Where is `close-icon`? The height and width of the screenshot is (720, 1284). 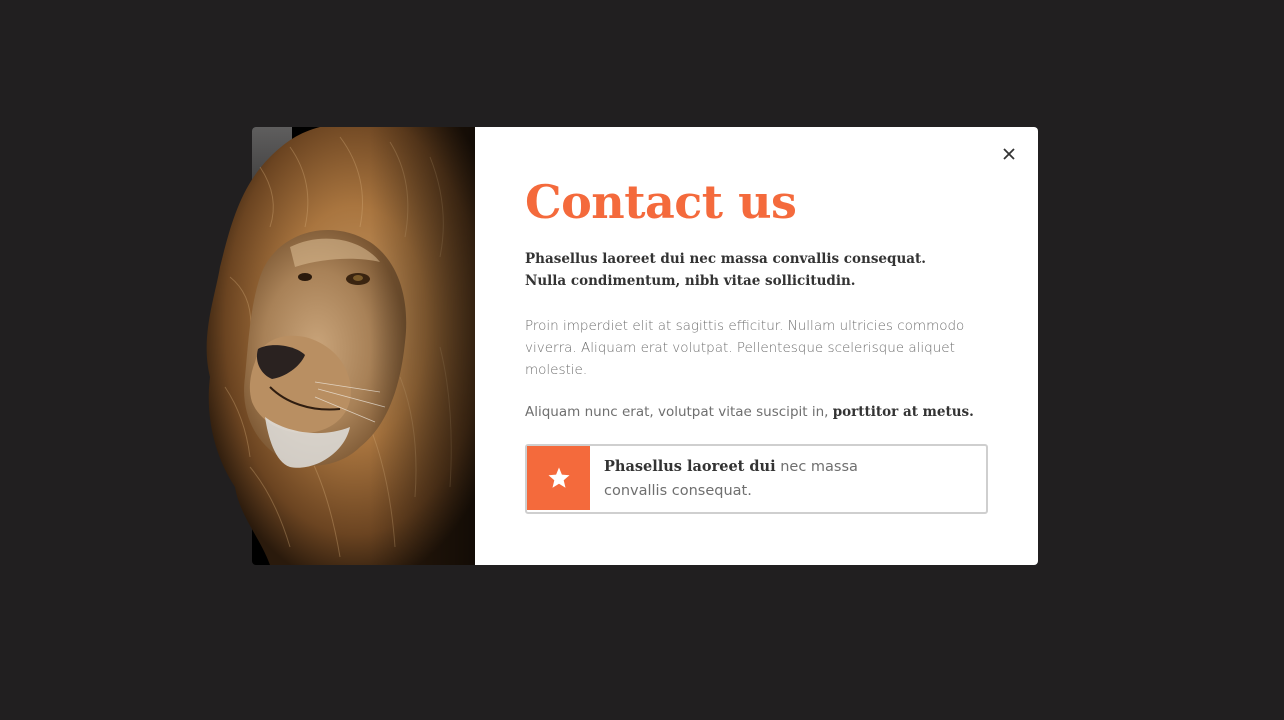
close-icon is located at coordinates (1009, 154).